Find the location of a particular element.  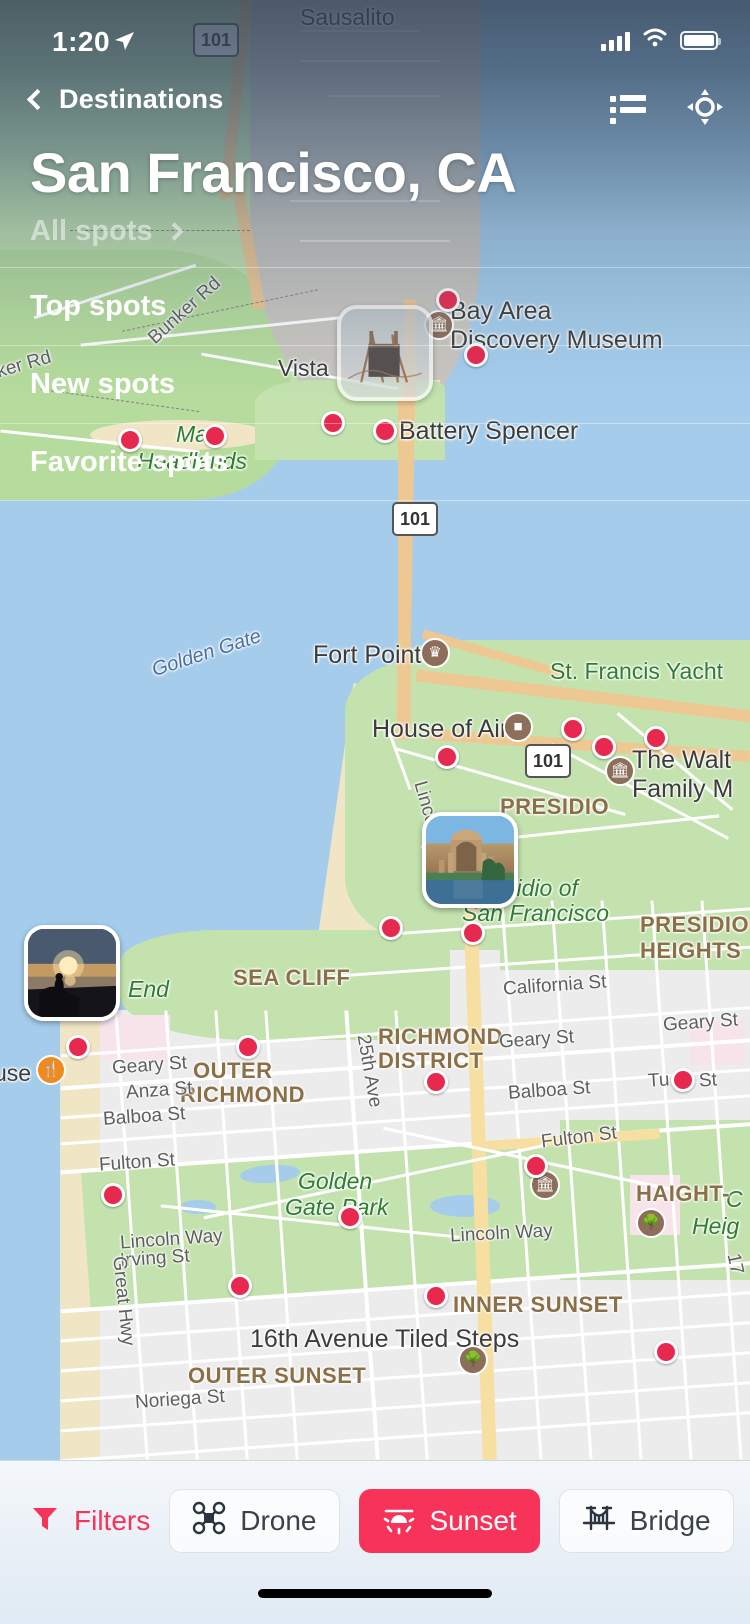

filter-chip-label: Sunset is located at coordinates (473, 1520).